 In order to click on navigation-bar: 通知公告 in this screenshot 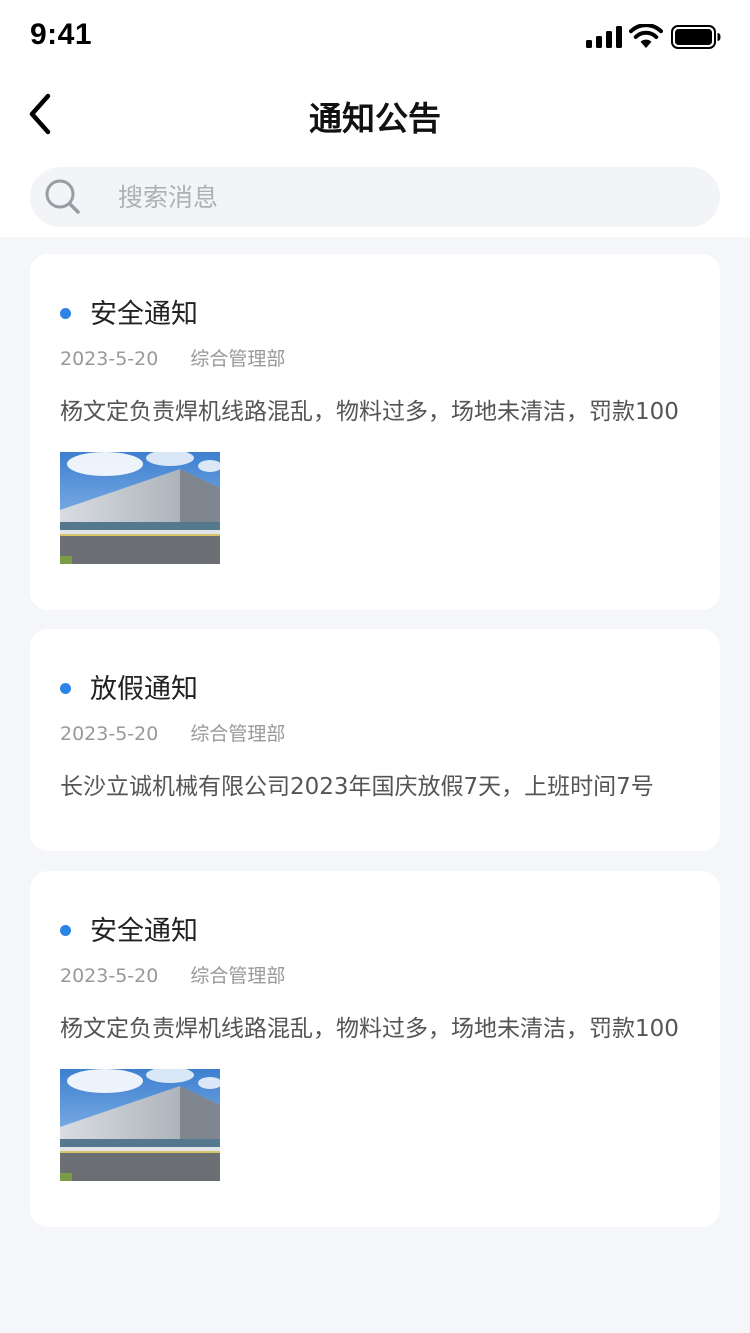, I will do `click(375, 114)`.